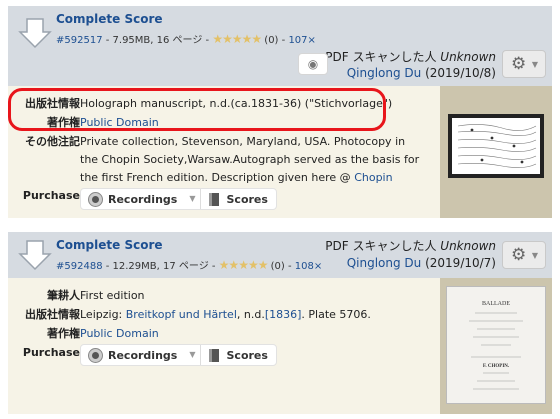  Describe the element at coordinates (79, 40) in the screenshot. I see `score-id-link: #592517` at that location.